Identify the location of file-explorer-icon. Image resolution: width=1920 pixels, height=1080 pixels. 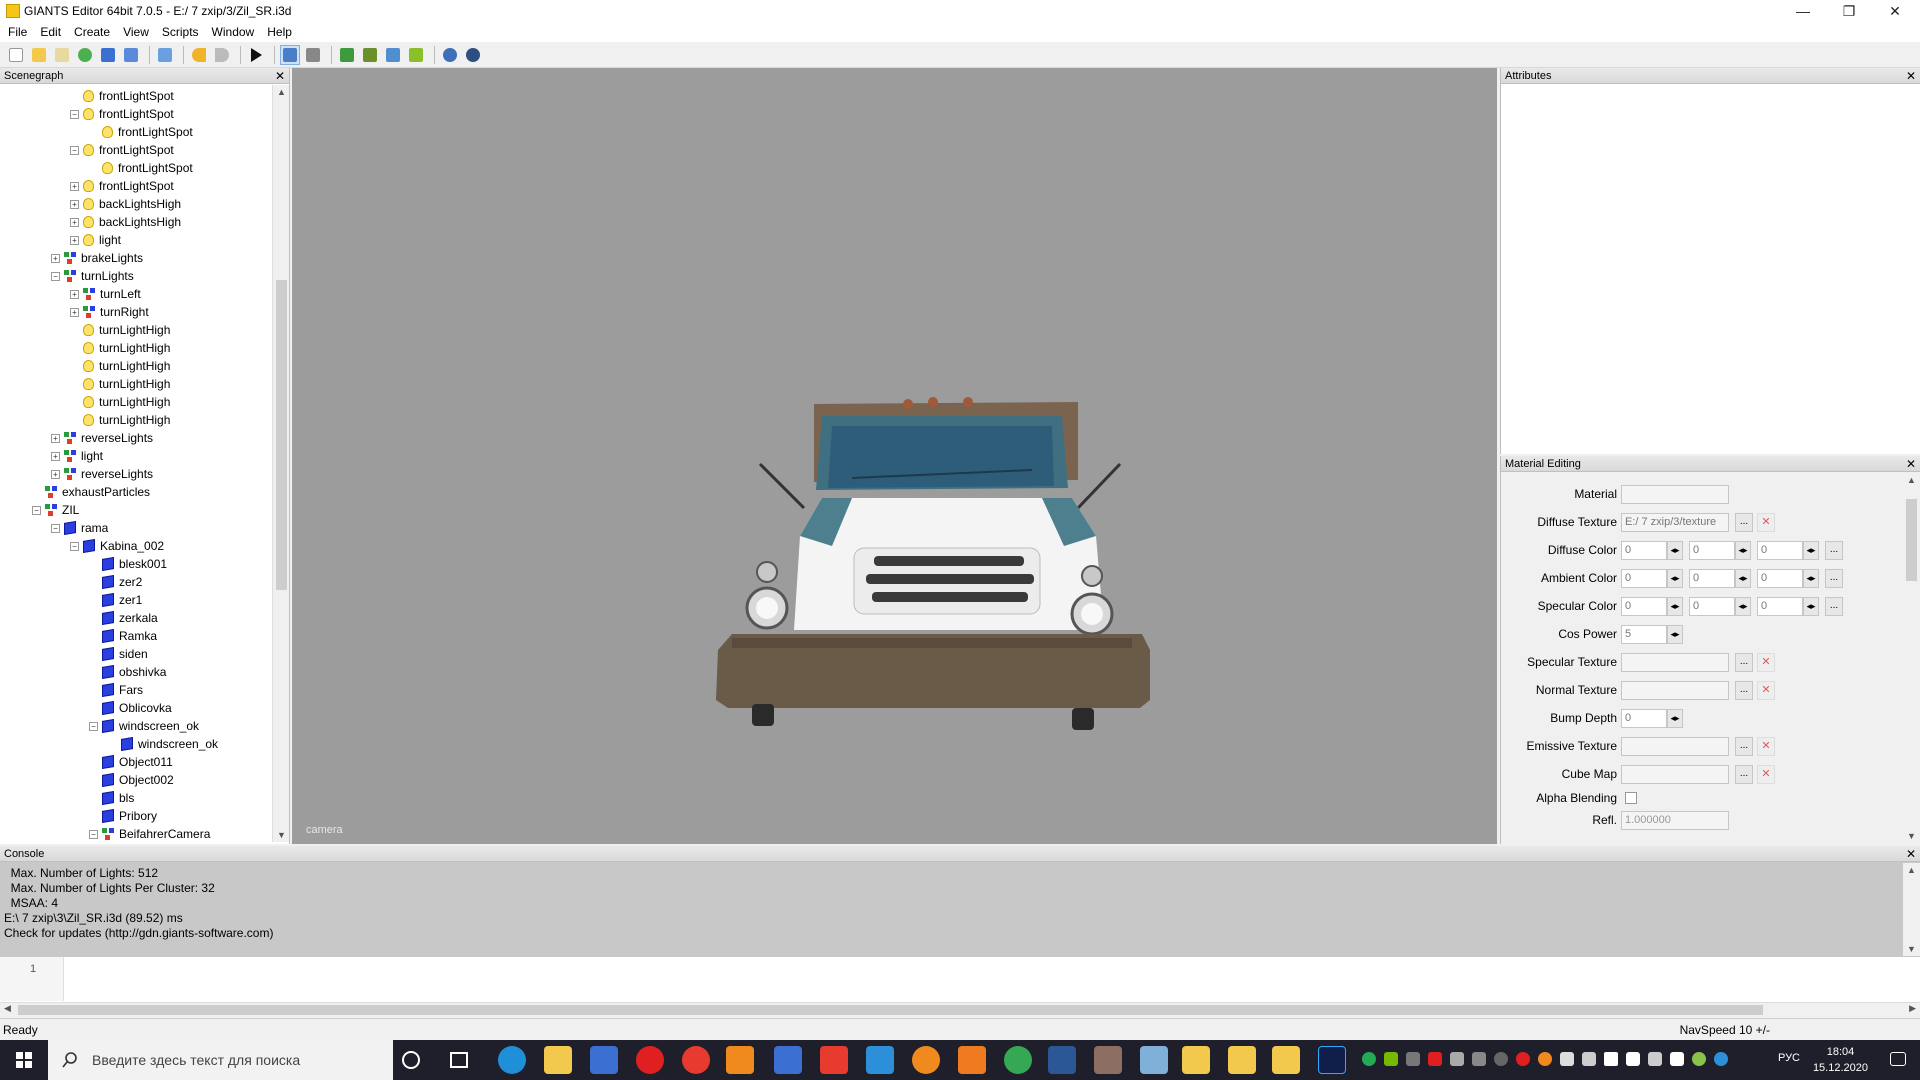
(558, 1060).